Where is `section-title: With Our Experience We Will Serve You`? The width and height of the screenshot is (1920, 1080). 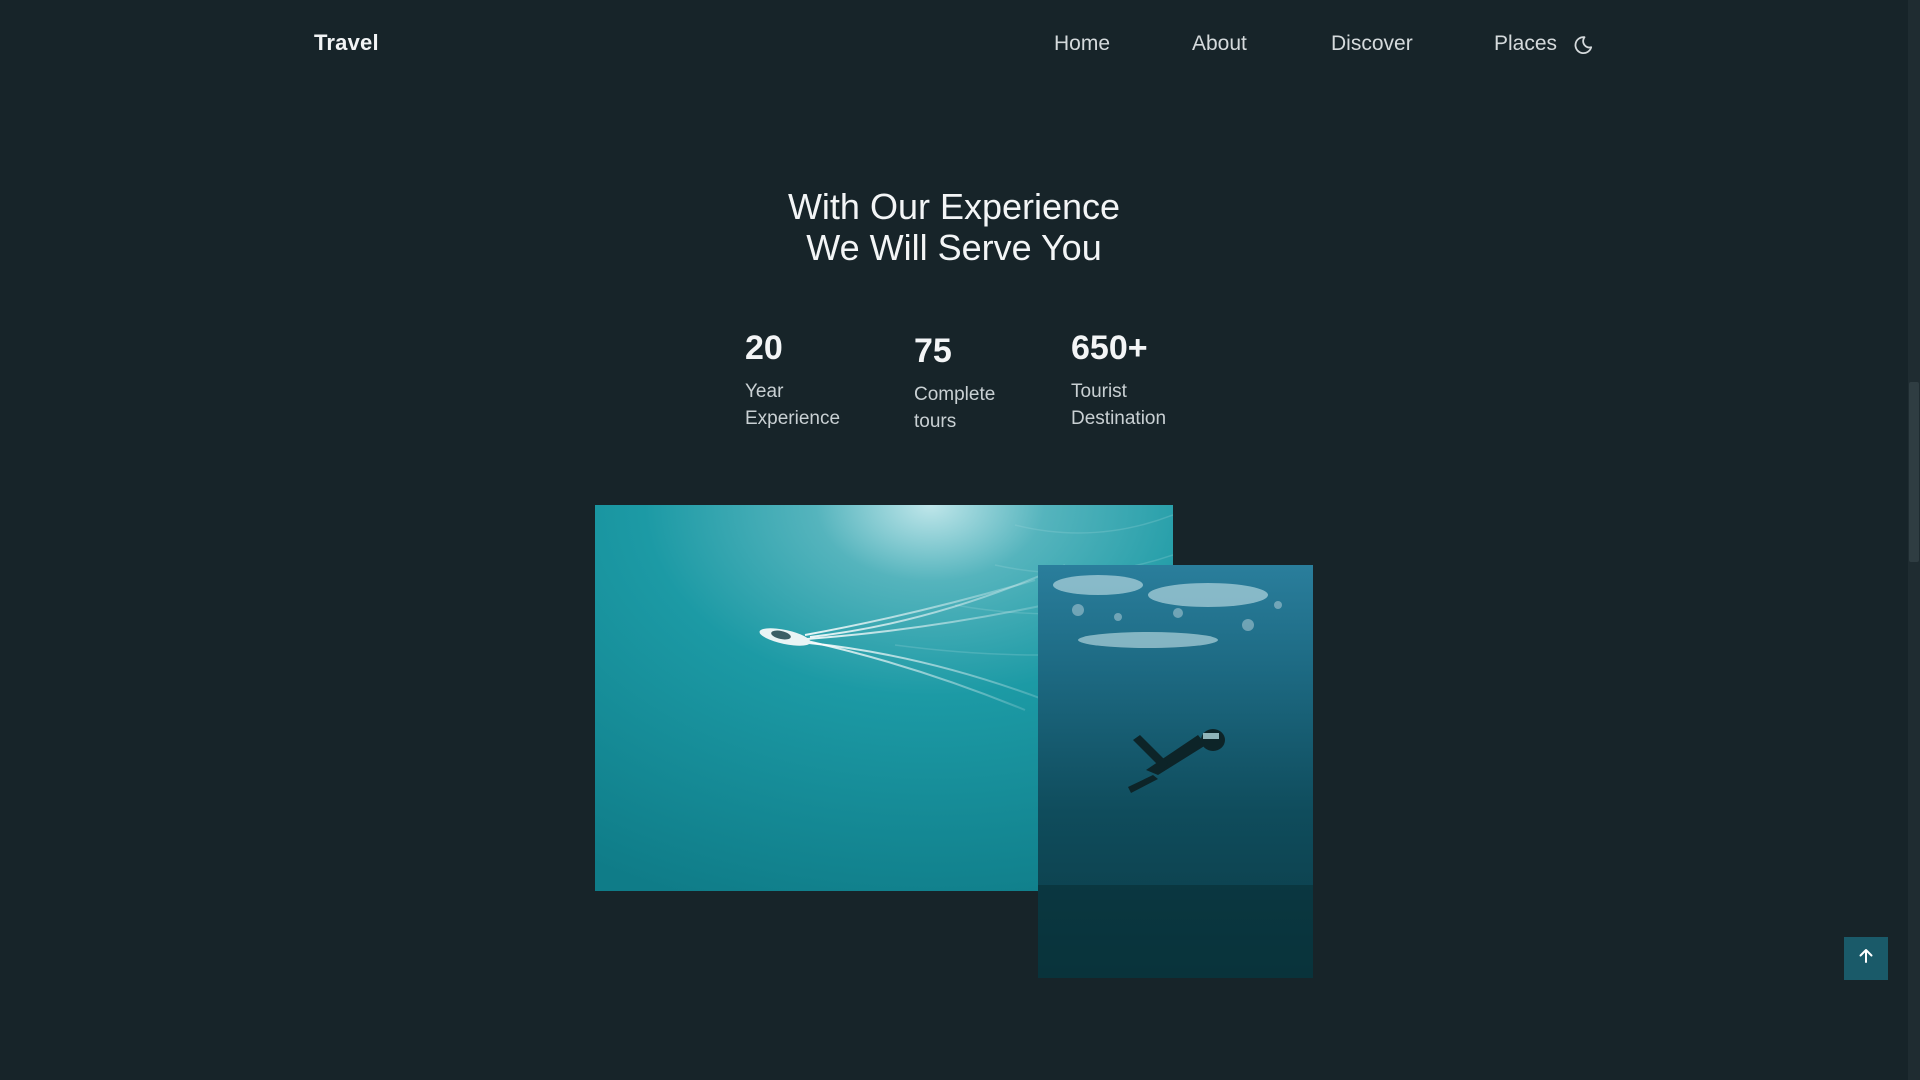
section-title: With Our Experience We Will Serve You is located at coordinates (954, 227).